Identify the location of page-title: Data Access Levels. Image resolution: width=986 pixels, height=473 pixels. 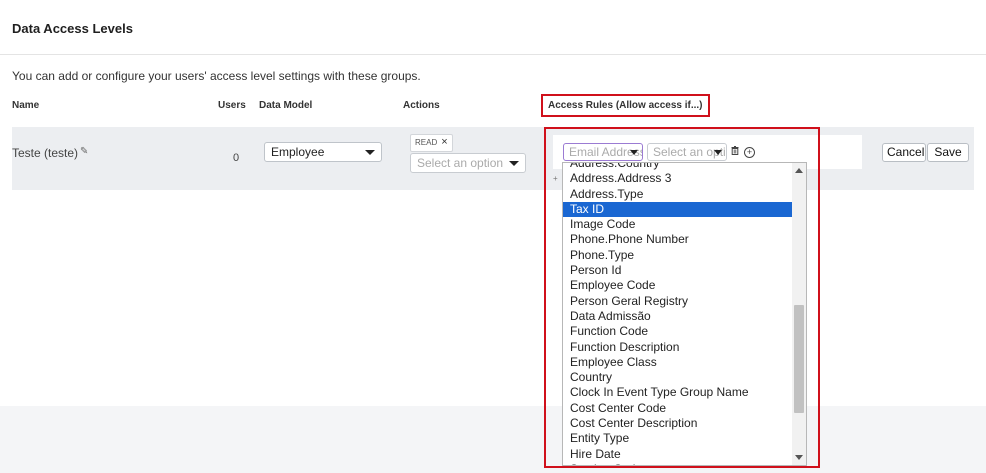
(72, 28).